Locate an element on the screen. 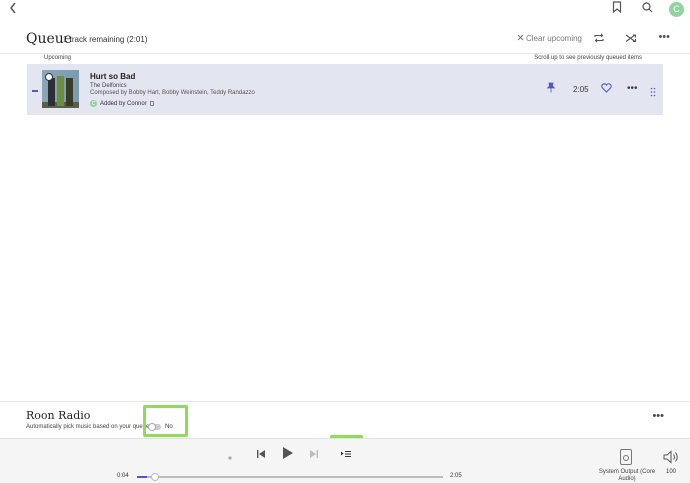  queue-more-button: ••• is located at coordinates (664, 37).